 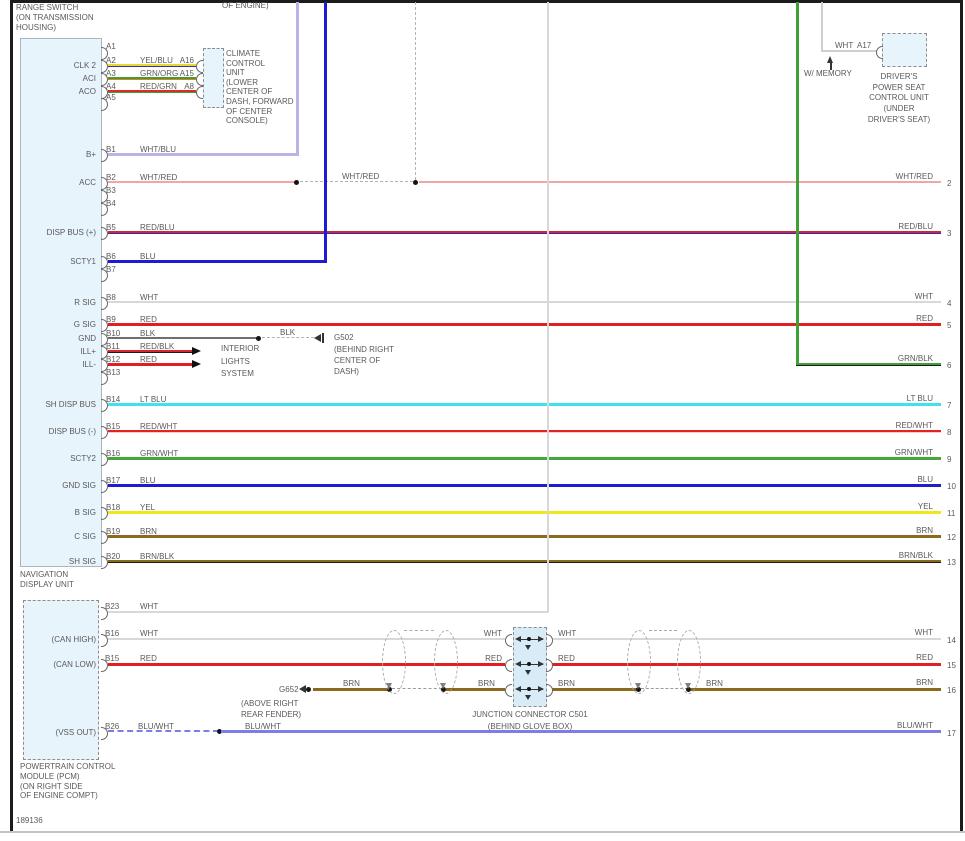 What do you see at coordinates (949, 405) in the screenshot?
I see `circuit-num-7: 7` at bounding box center [949, 405].